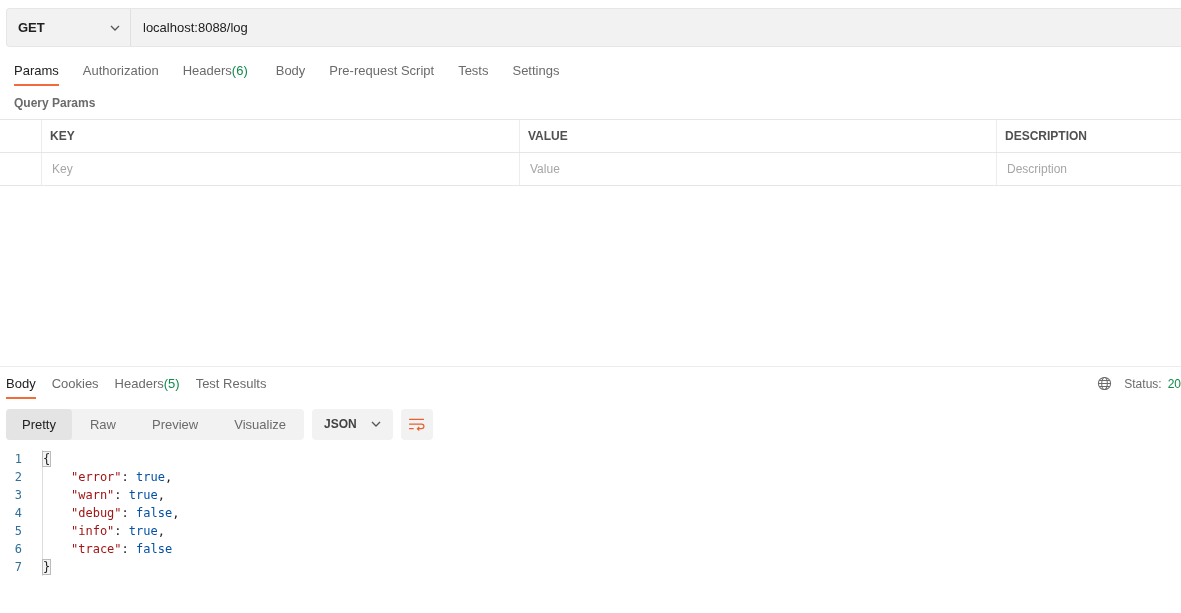 This screenshot has height=613, width=1181. Describe the element at coordinates (120, 74) in the screenshot. I see `request-tab: Authorization` at that location.